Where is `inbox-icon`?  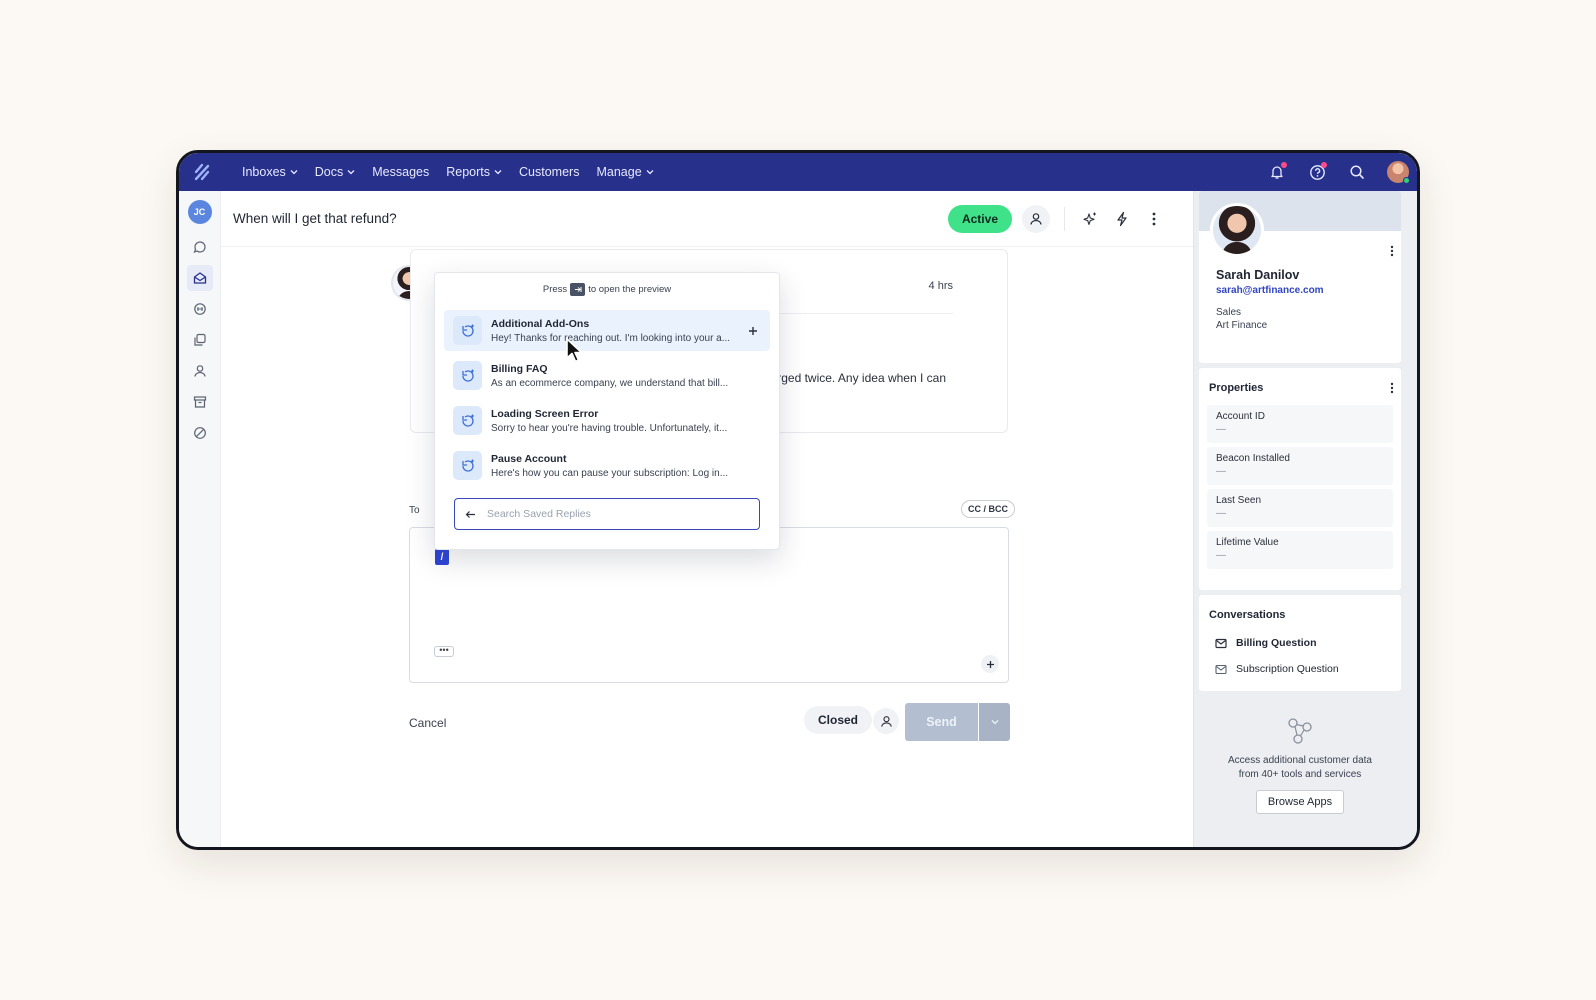 inbox-icon is located at coordinates (199, 278).